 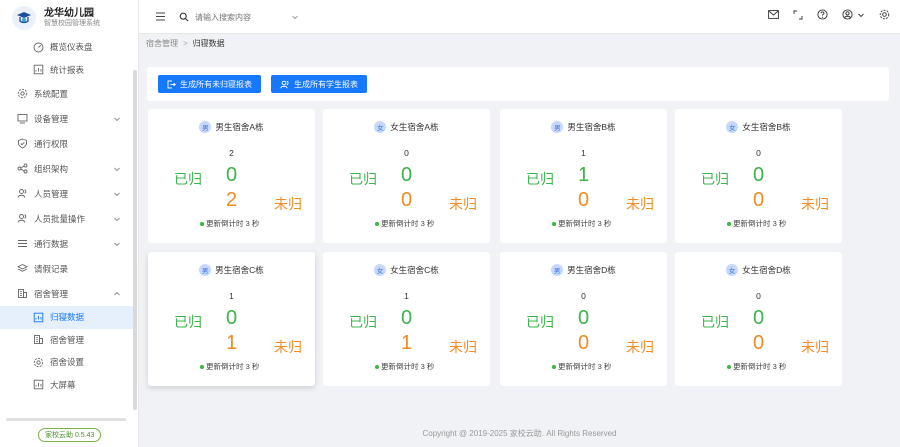 What do you see at coordinates (414, 127) in the screenshot?
I see `dorm-name: 女生宿舍A栋` at bounding box center [414, 127].